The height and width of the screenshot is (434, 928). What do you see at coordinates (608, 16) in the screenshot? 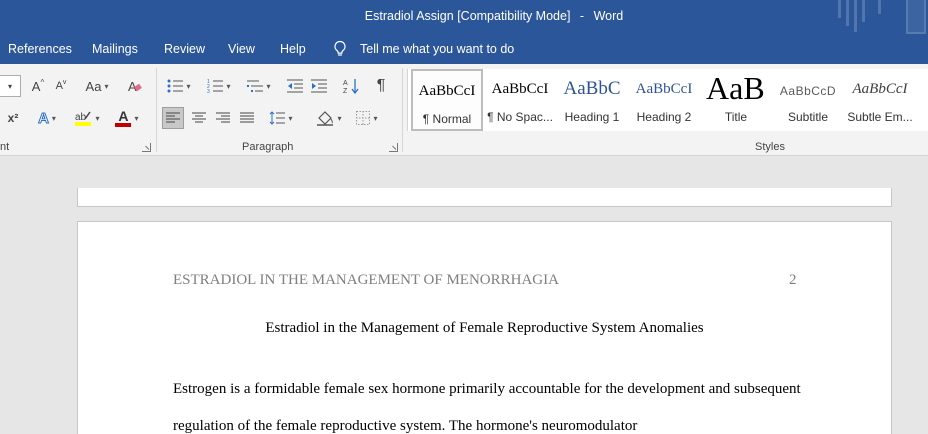
I see `app-name: Word` at bounding box center [608, 16].